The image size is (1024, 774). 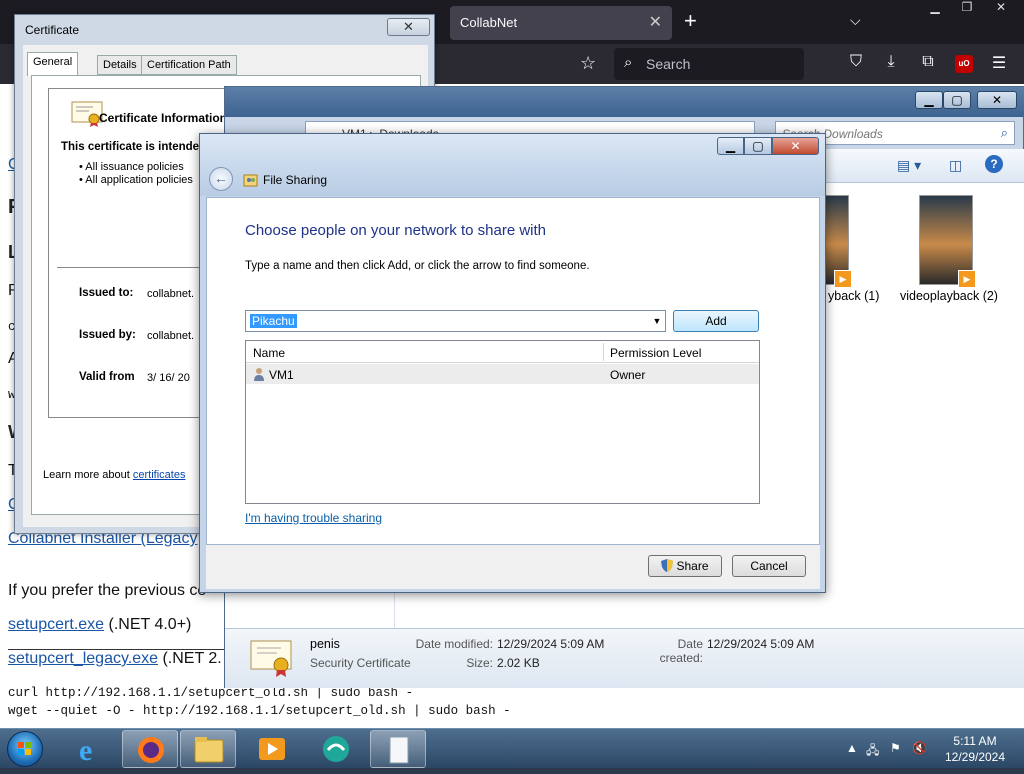 I want to click on svg-text: e, so click(x=85, y=750).